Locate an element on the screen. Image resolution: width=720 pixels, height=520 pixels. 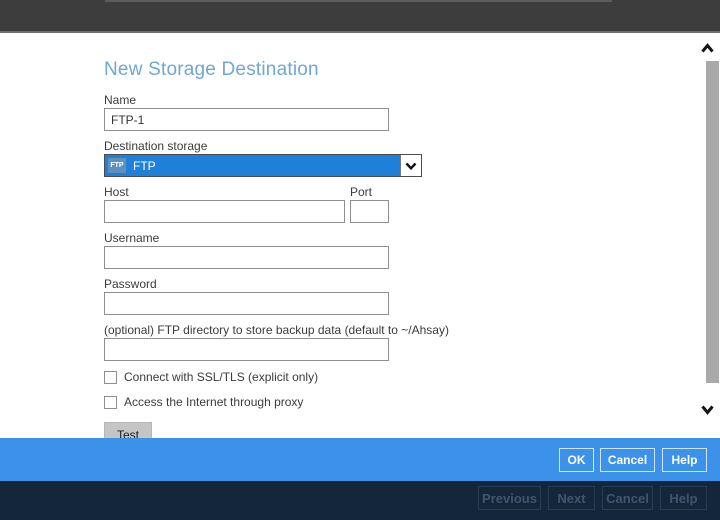
destination-storage-selected-label: FTP is located at coordinates (144, 165).